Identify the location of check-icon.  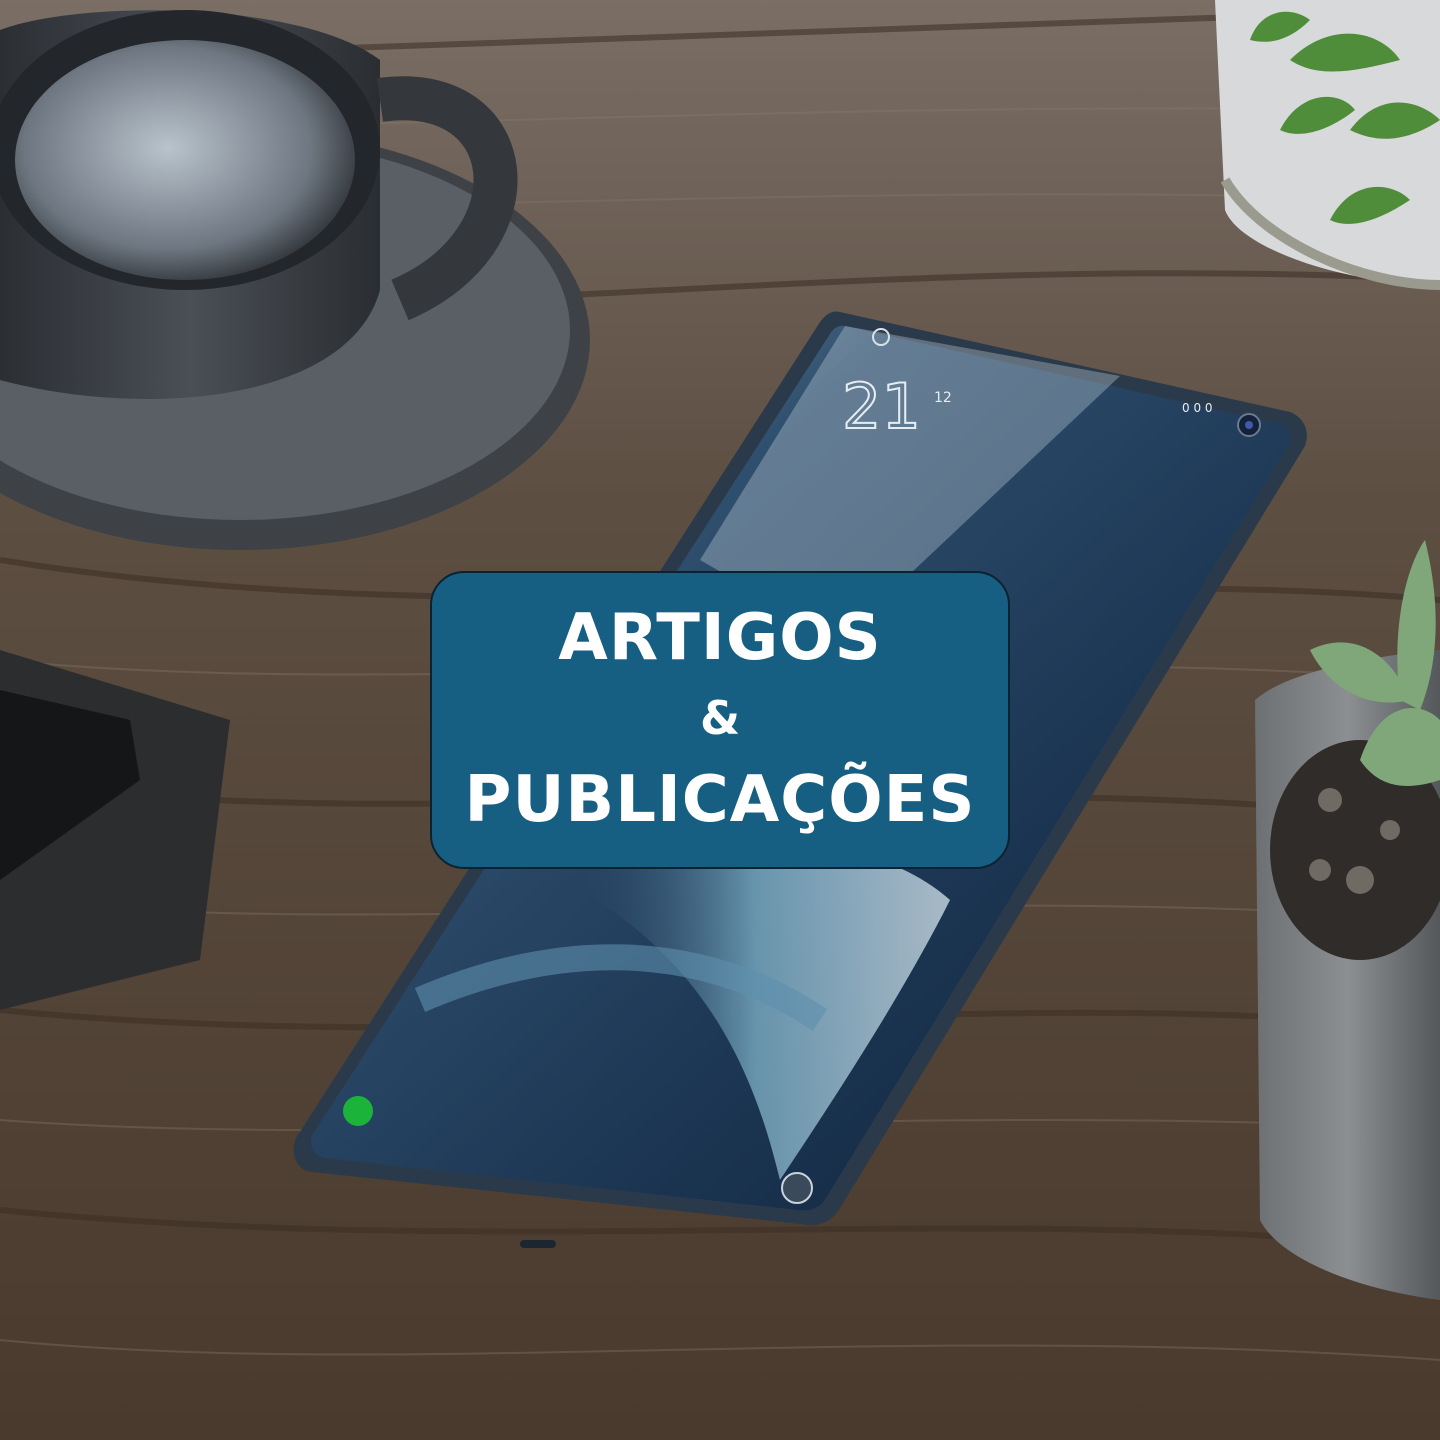
(797, 1188).